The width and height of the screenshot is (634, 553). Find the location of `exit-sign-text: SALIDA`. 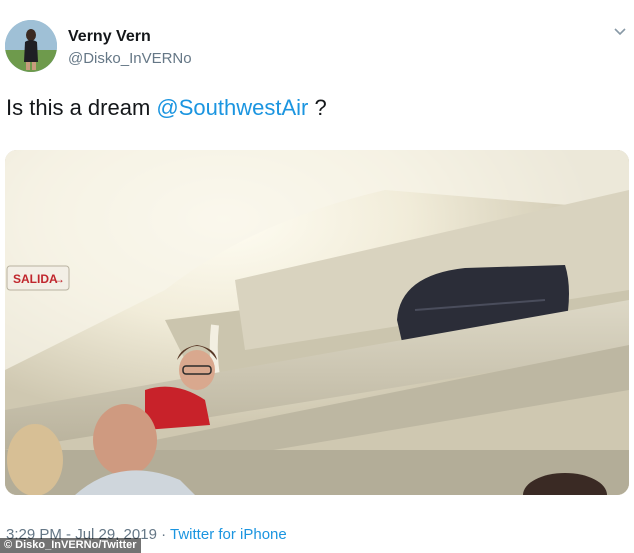

exit-sign-text: SALIDA is located at coordinates (35, 279).